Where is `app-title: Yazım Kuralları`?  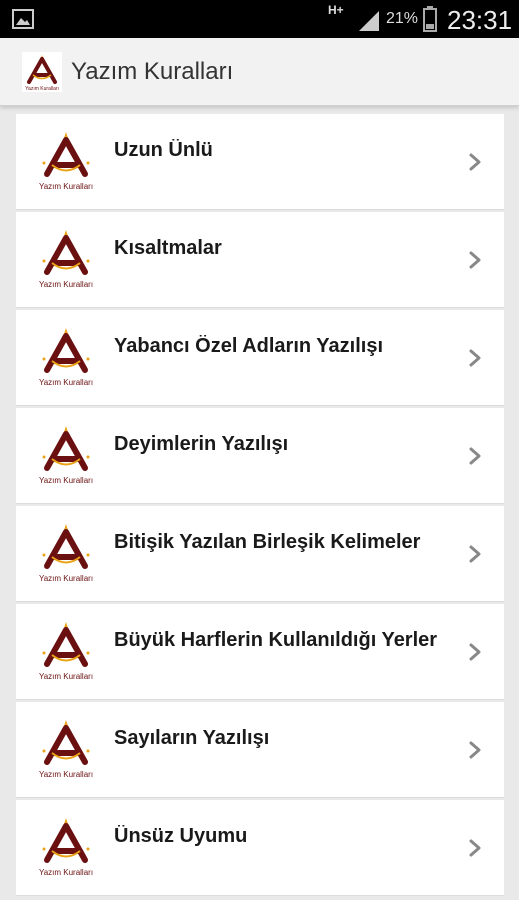
app-title: Yazım Kuralları is located at coordinates (152, 71).